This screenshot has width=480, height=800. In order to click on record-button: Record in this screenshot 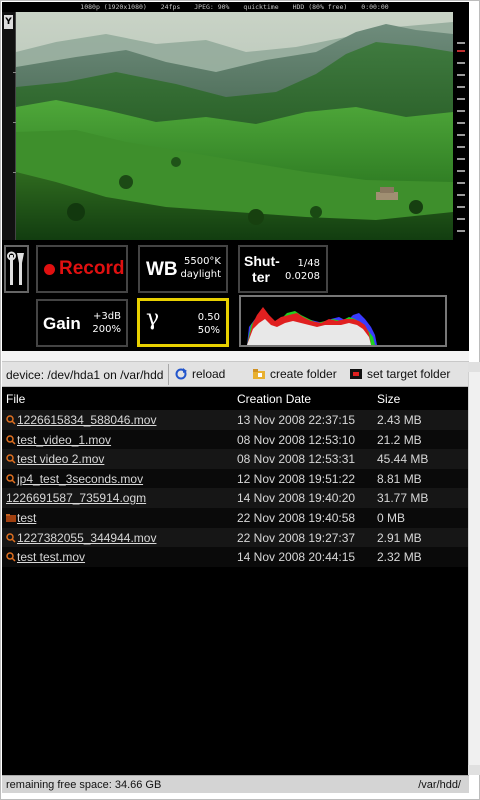, I will do `click(82, 269)`.